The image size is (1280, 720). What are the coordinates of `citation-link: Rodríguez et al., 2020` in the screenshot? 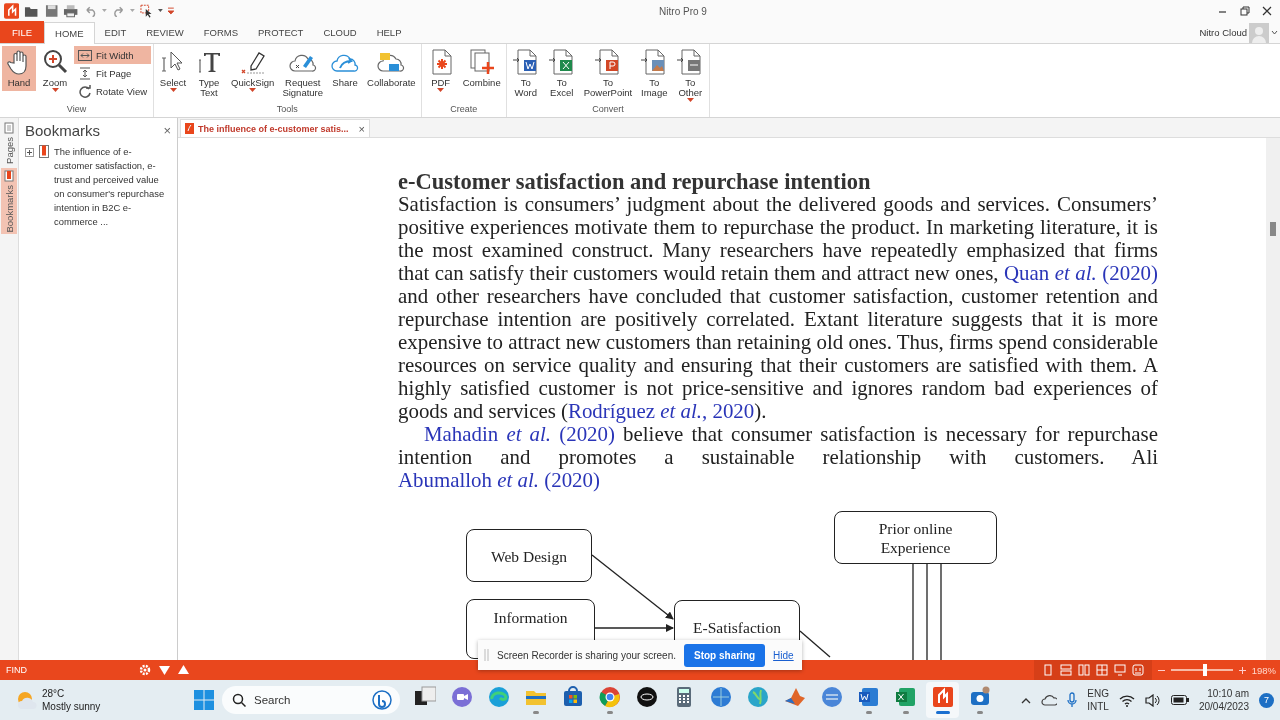 It's located at (661, 411).